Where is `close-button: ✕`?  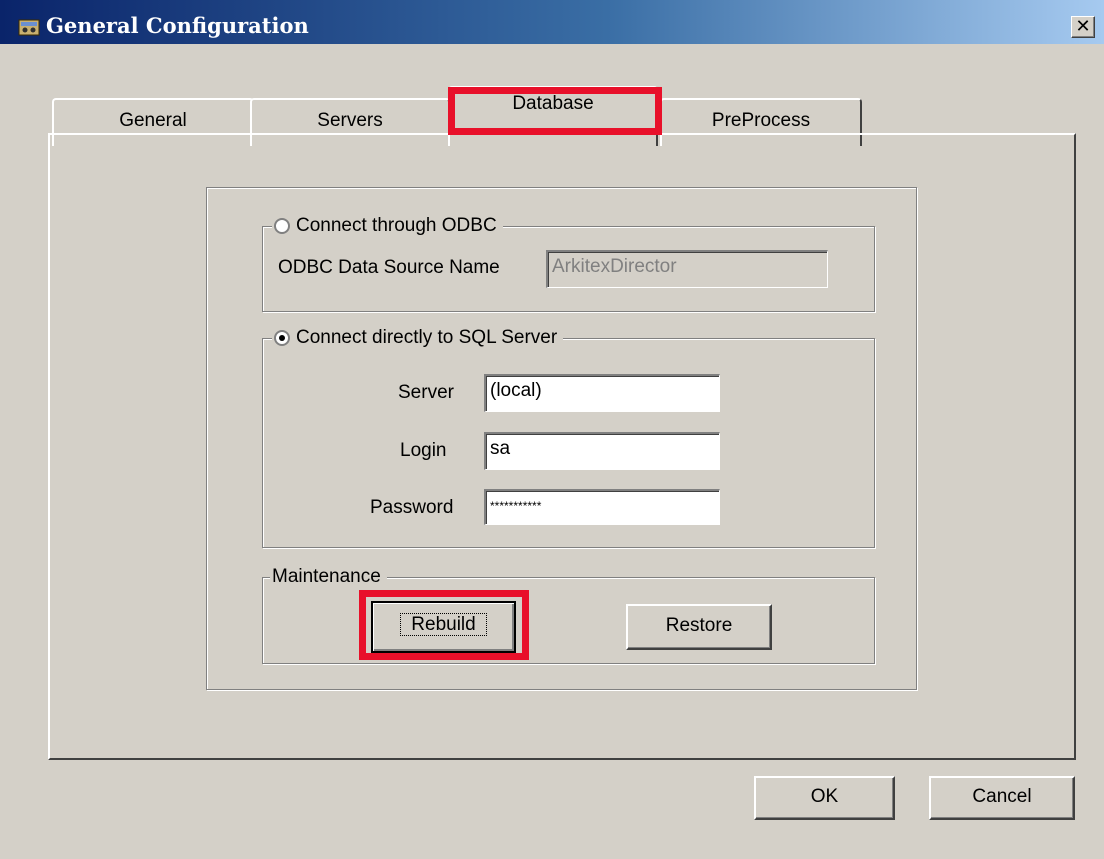 close-button: ✕ is located at coordinates (1083, 27).